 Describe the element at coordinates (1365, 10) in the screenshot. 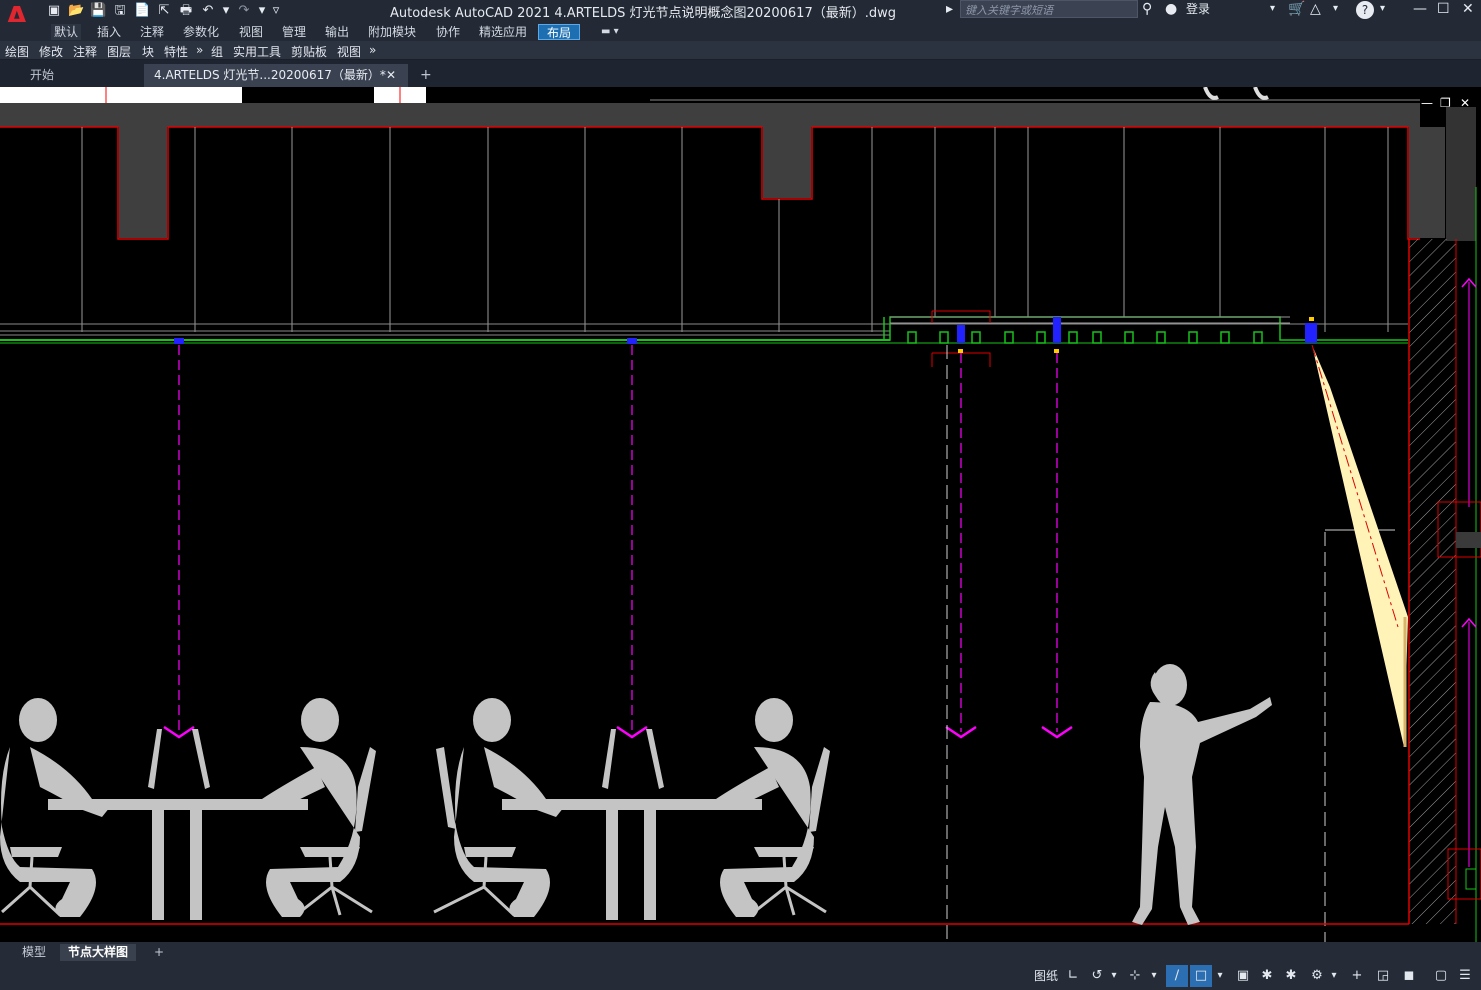

I see `help-icon: ?` at that location.